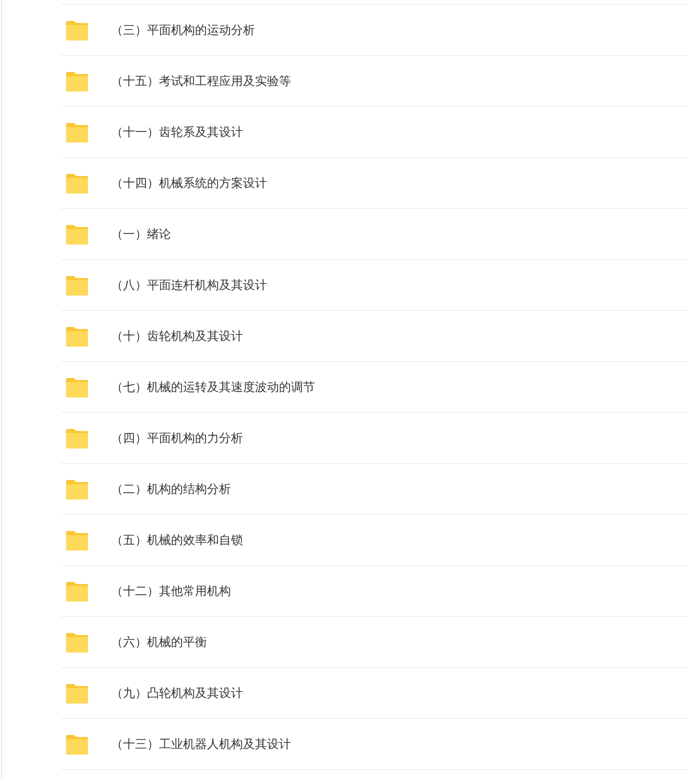  I want to click on folder-name: （四）平面机构的力分析, so click(177, 438).